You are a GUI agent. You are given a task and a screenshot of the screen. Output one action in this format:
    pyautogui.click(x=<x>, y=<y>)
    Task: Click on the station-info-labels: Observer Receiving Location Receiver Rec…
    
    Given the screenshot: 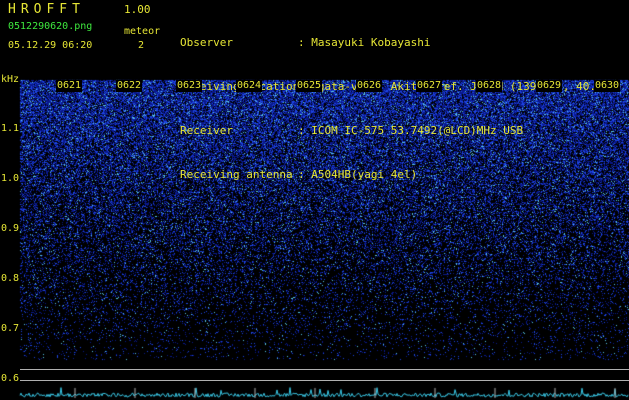 What is the action you would take?
    pyautogui.click(x=239, y=109)
    